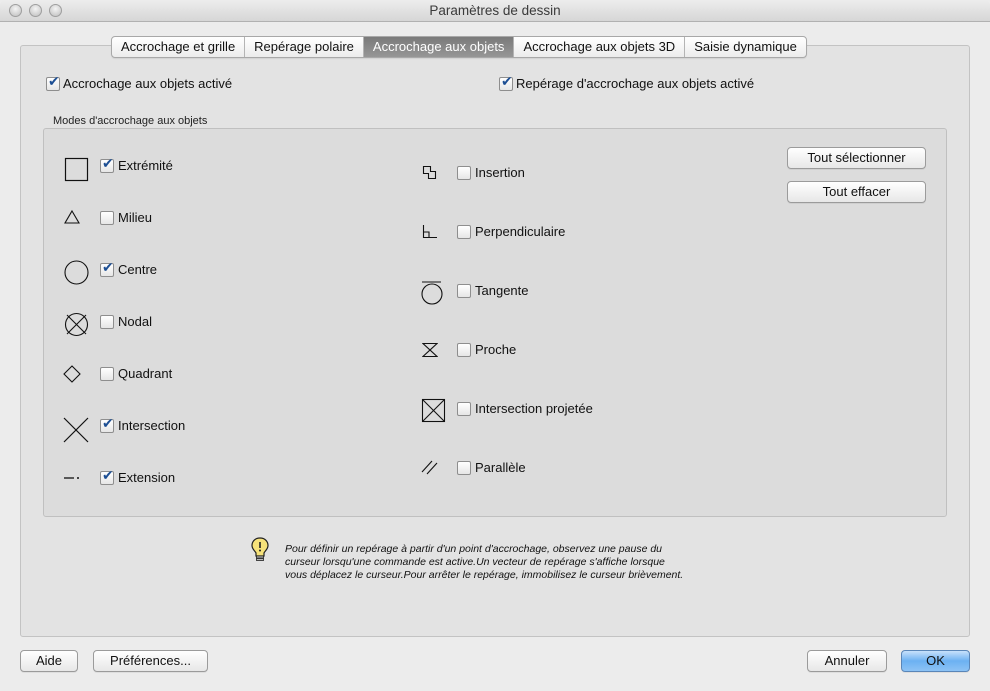 The width and height of the screenshot is (990, 691). What do you see at coordinates (432, 293) in the screenshot?
I see `tangent-icon` at bounding box center [432, 293].